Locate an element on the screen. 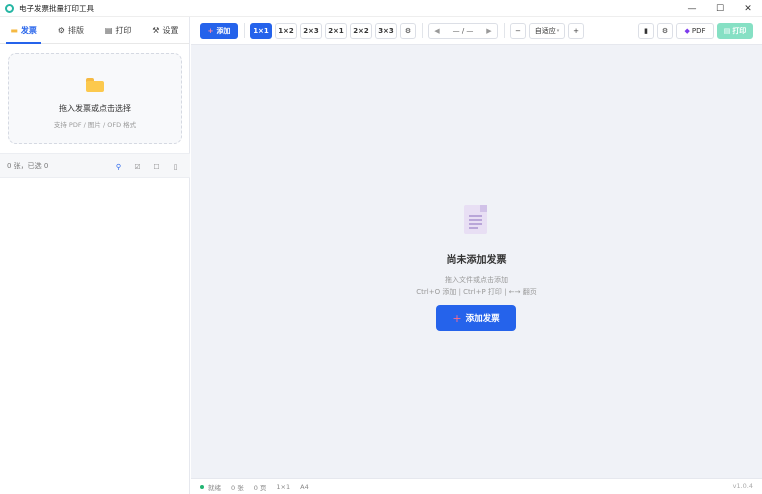 The image size is (762, 494). empty-state-hint: 拖入文件或点击添加 is located at coordinates (476, 280).